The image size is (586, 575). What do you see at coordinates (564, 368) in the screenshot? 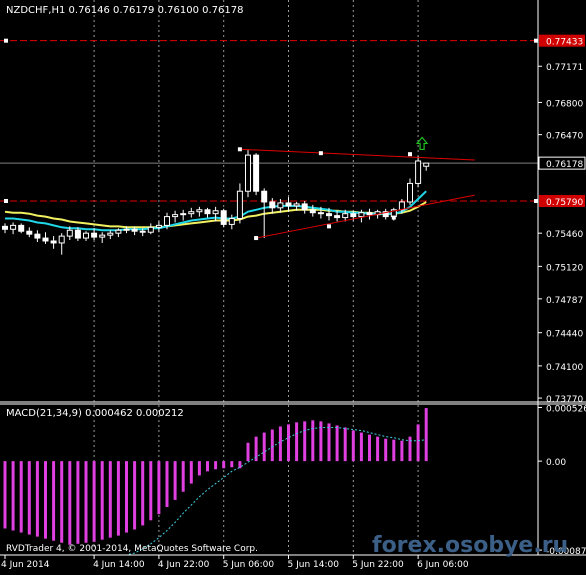
I see `y-tick-label: 0.74100` at bounding box center [564, 368].